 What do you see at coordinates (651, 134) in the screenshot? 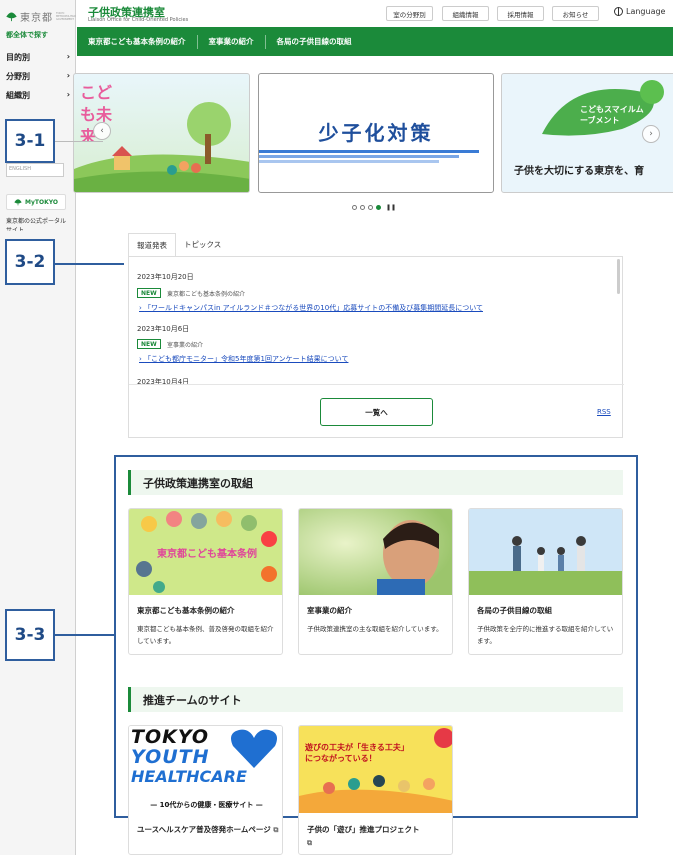
I see `carousel-next-button: ›` at bounding box center [651, 134].